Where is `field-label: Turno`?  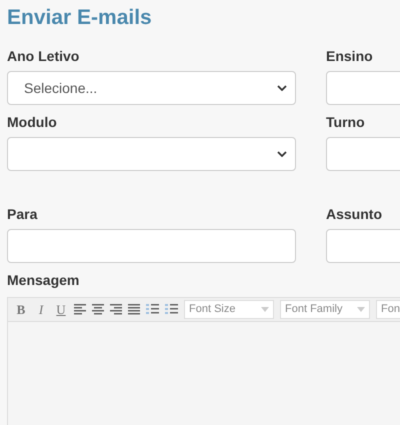
field-label: Turno is located at coordinates (346, 122).